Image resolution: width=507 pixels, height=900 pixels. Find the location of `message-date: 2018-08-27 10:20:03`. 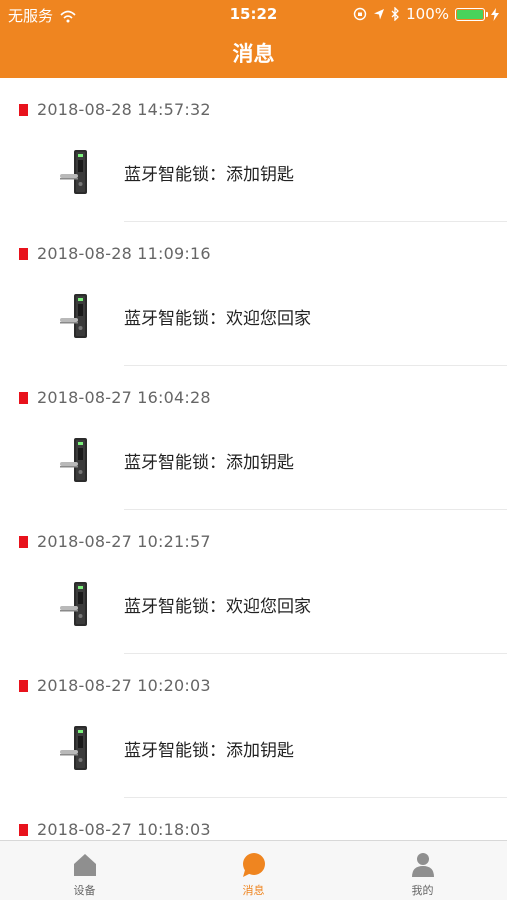

message-date: 2018-08-27 10:20:03 is located at coordinates (124, 685).